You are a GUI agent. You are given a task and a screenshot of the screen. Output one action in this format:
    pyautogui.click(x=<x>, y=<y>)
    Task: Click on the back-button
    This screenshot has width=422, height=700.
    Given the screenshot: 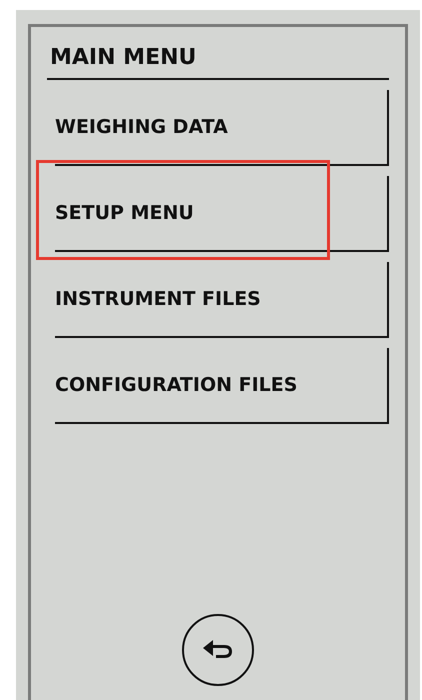 What is the action you would take?
    pyautogui.click(x=218, y=650)
    